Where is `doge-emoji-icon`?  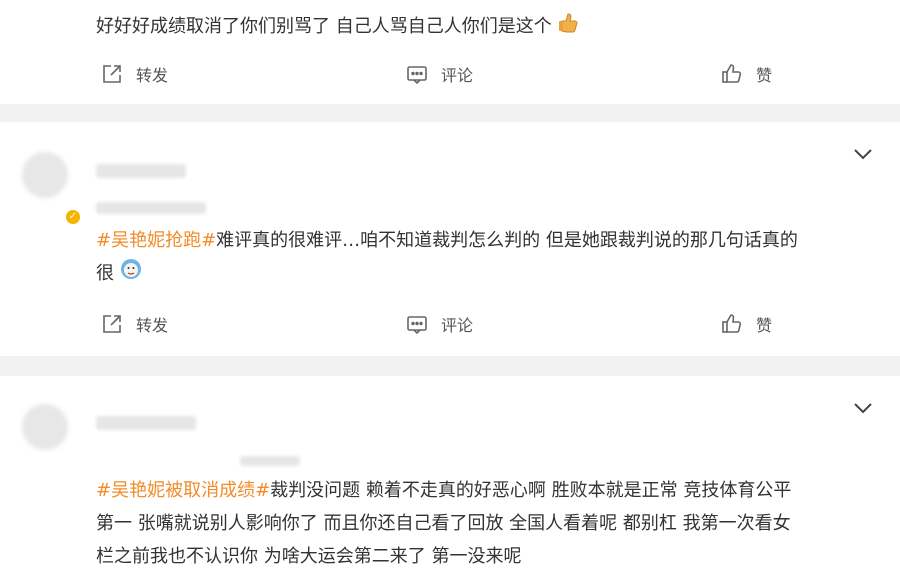 doge-emoji-icon is located at coordinates (131, 274).